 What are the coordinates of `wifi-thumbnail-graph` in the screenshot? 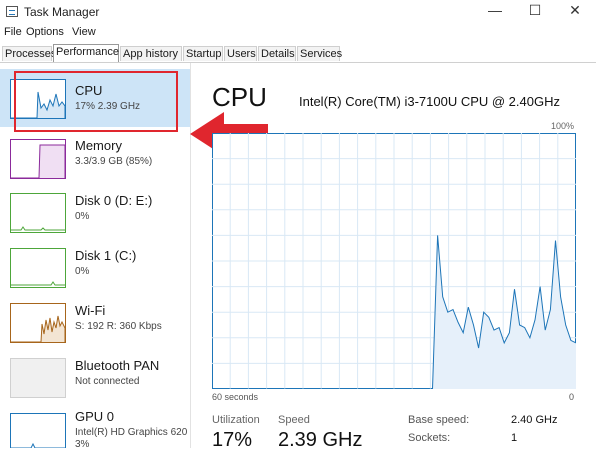 It's located at (38, 323).